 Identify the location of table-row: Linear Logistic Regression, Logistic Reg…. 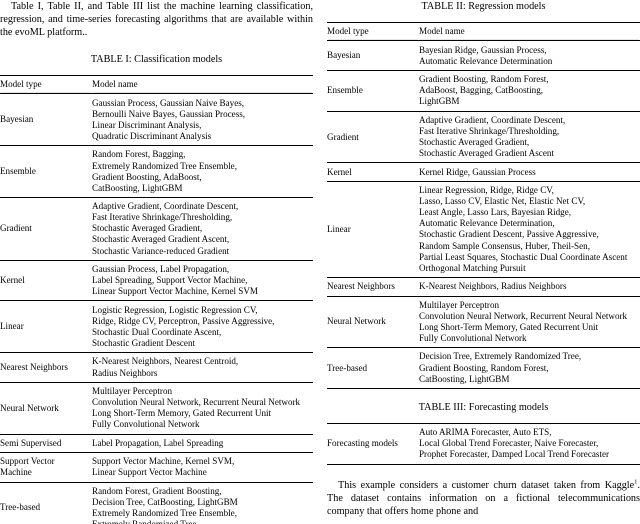
(156, 326).